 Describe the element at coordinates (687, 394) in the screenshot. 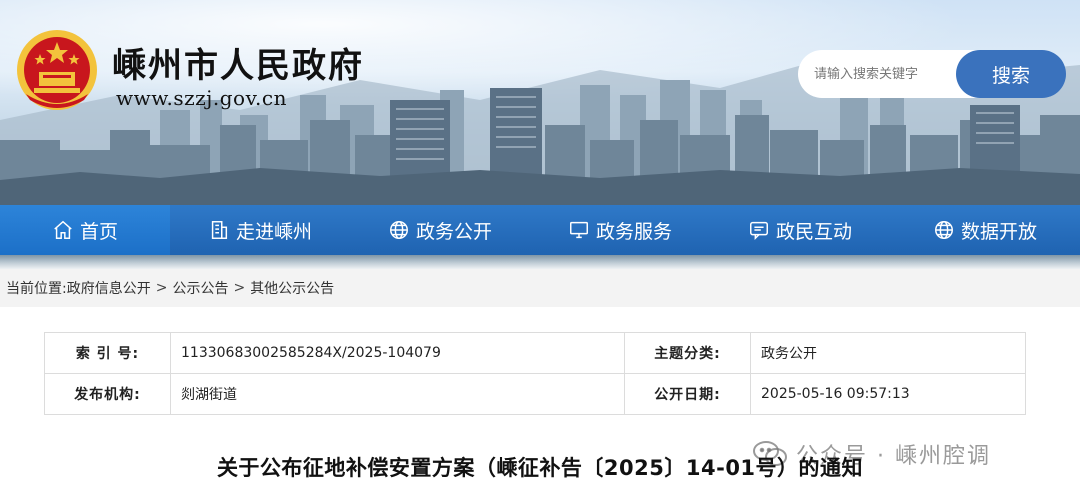

I see `publish-date-label: 公开日期:` at that location.